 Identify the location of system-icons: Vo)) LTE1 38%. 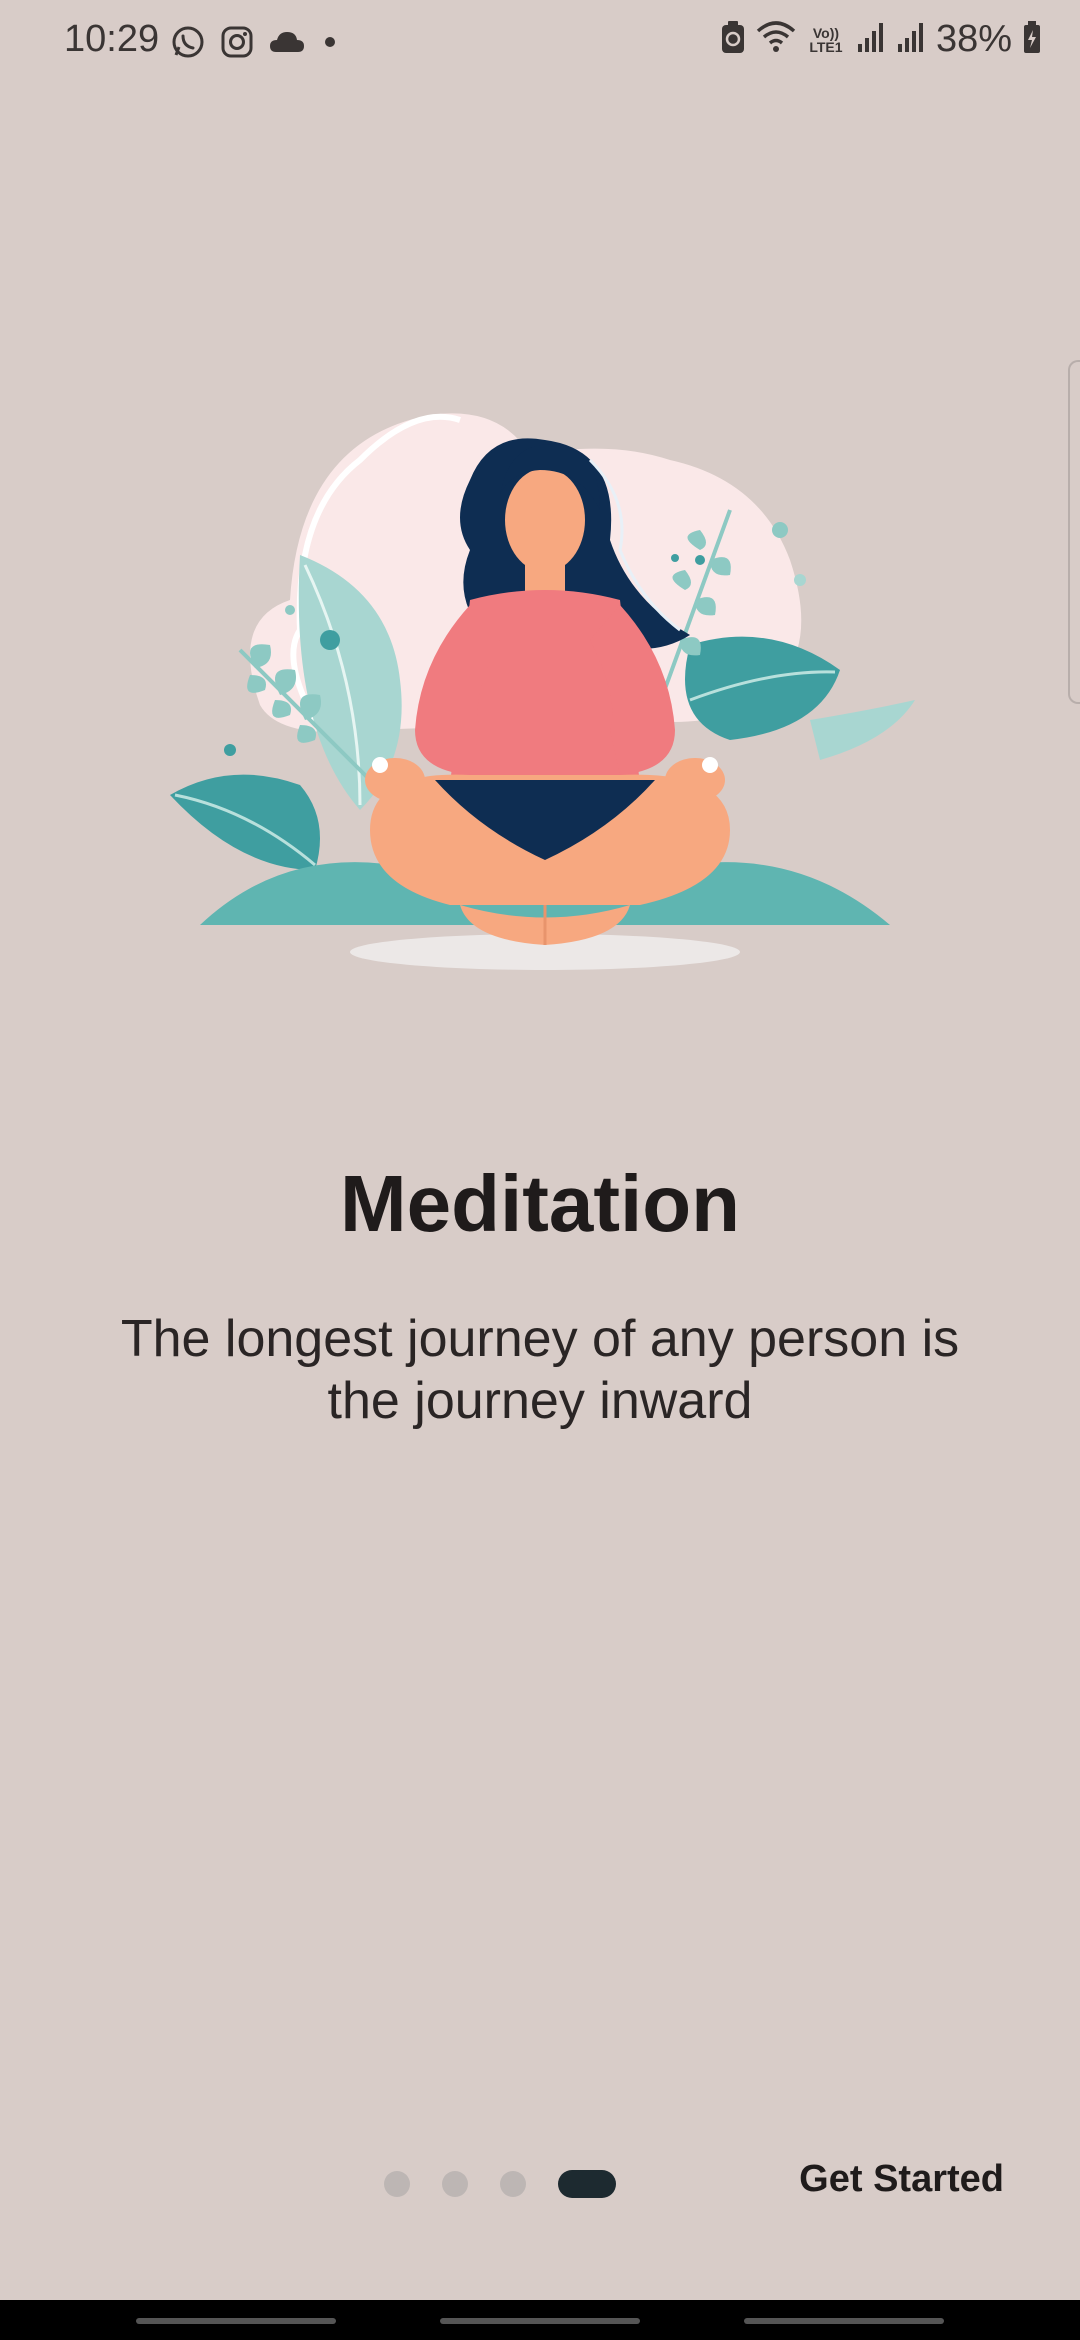
(881, 39).